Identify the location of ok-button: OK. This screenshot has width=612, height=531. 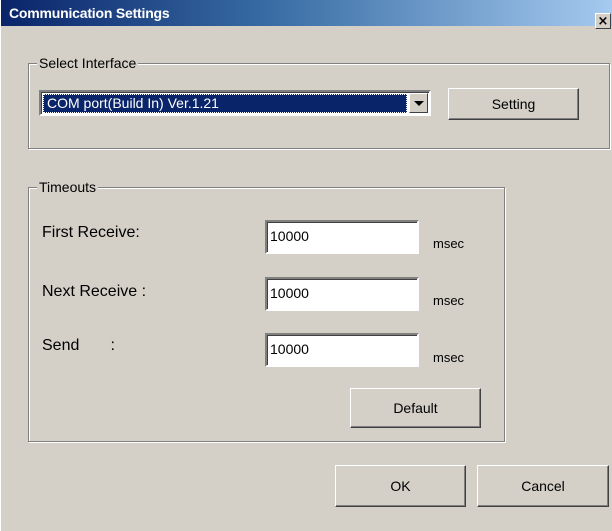
(400, 486).